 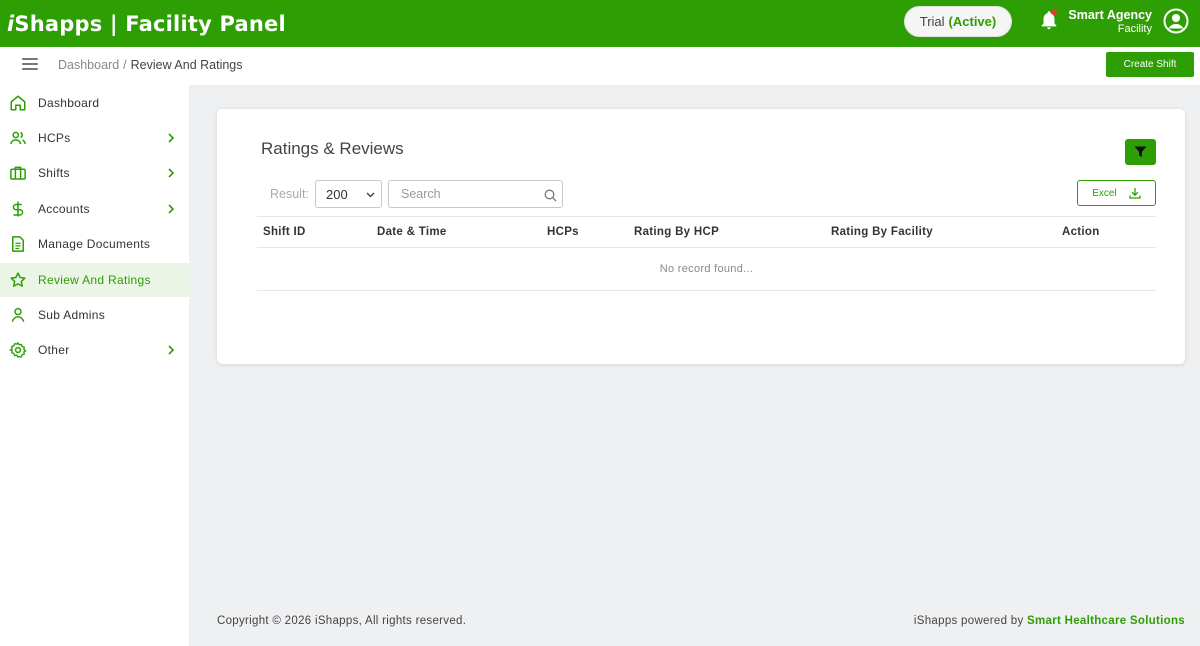 I want to click on filter-icon, so click(x=1140, y=151).